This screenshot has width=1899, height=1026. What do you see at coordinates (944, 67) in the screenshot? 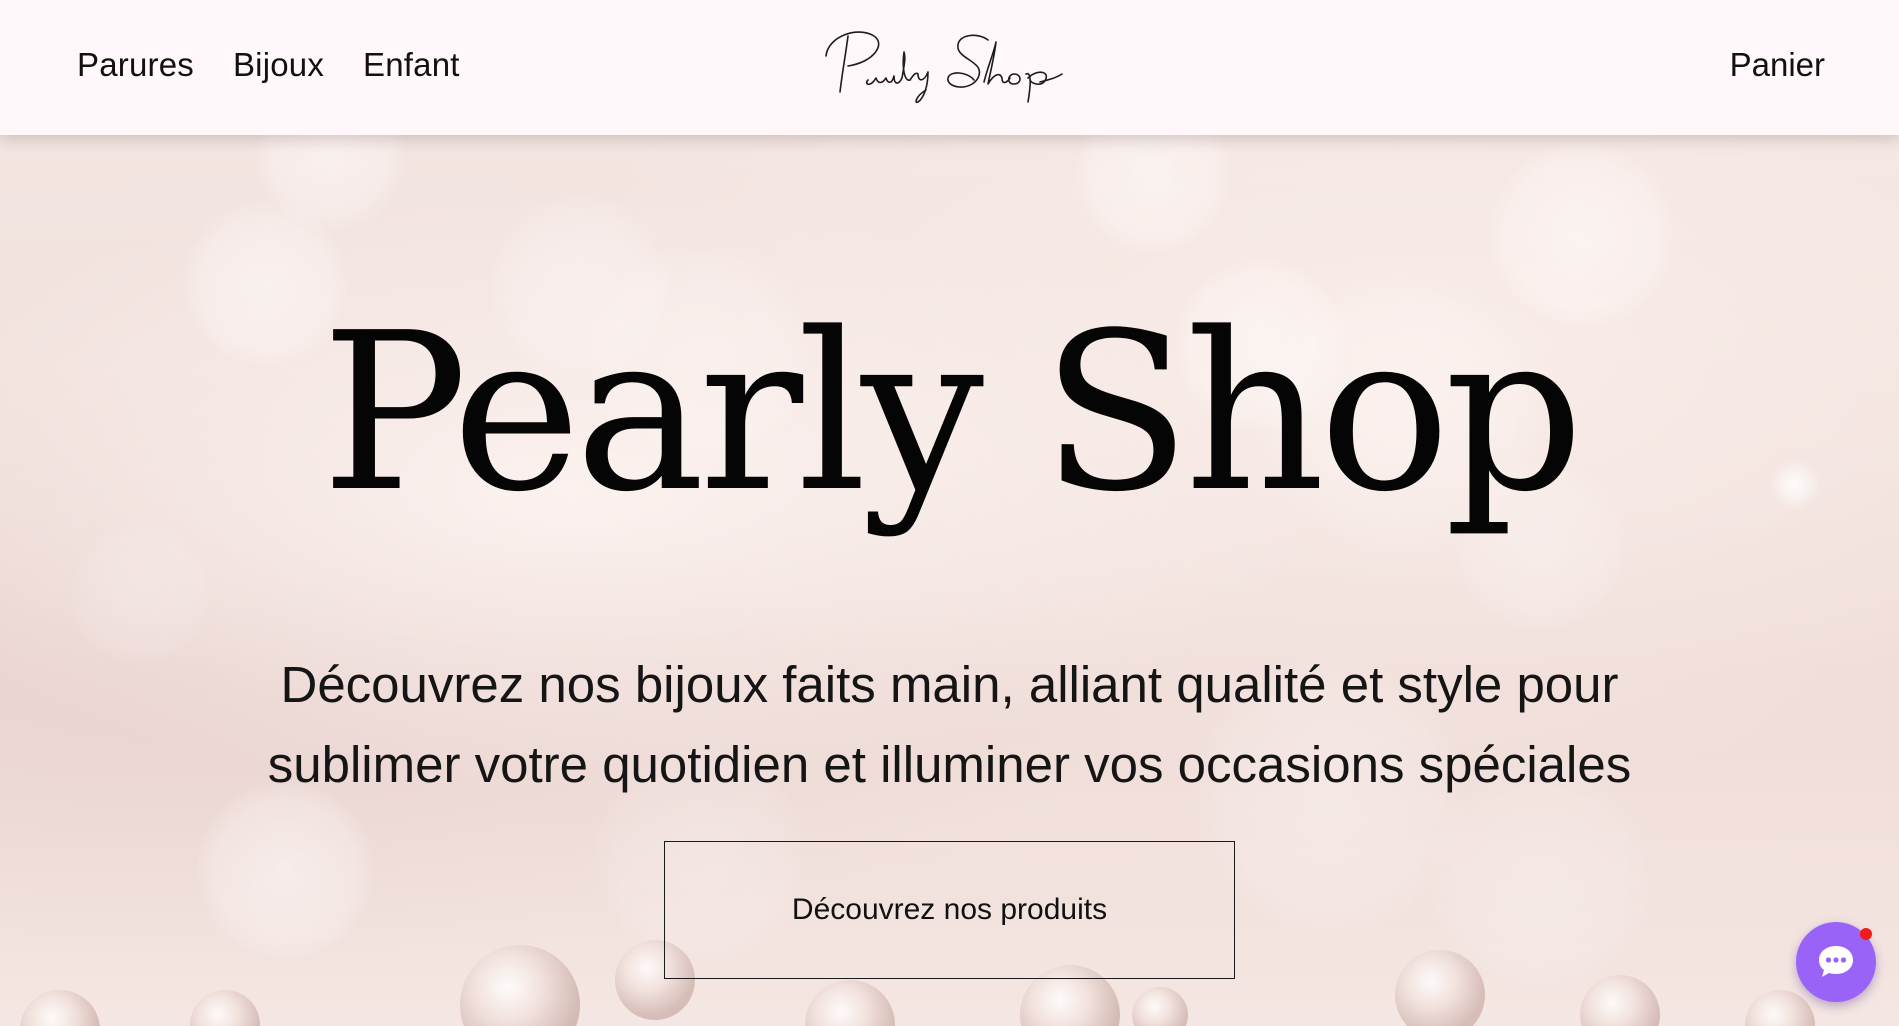
I see `logo-signature-icon` at bounding box center [944, 67].